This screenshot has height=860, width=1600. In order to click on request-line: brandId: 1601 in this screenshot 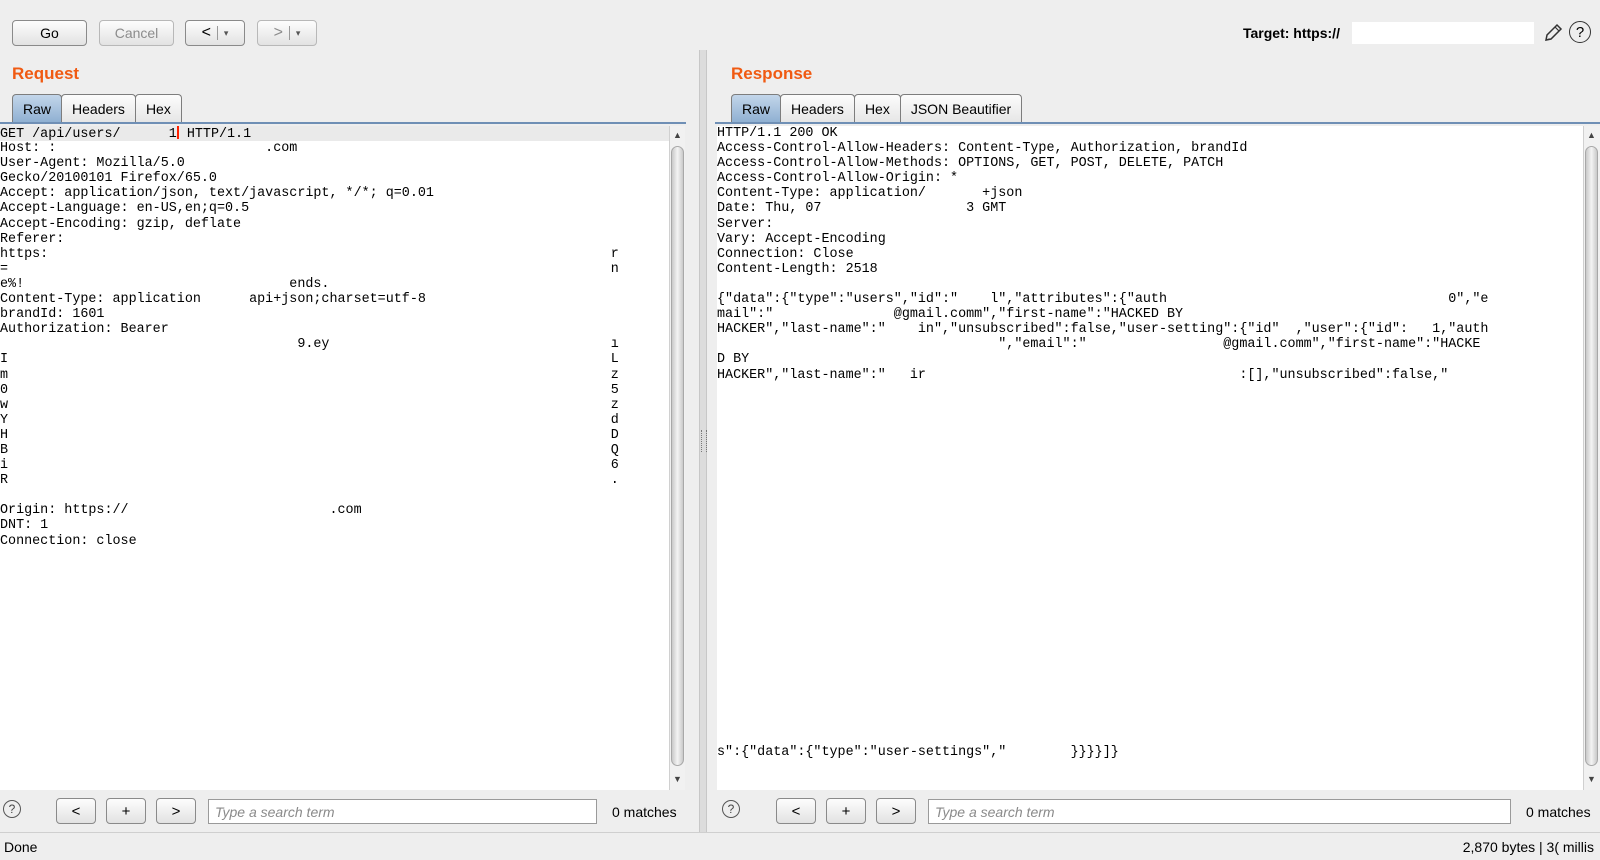, I will do `click(52, 315)`.